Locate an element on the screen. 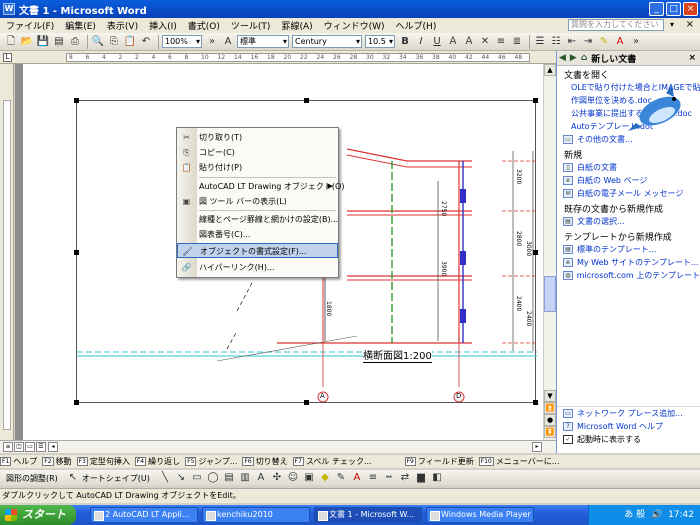 The height and width of the screenshot is (525, 700). highlight-icon: ✎ is located at coordinates (604, 42).